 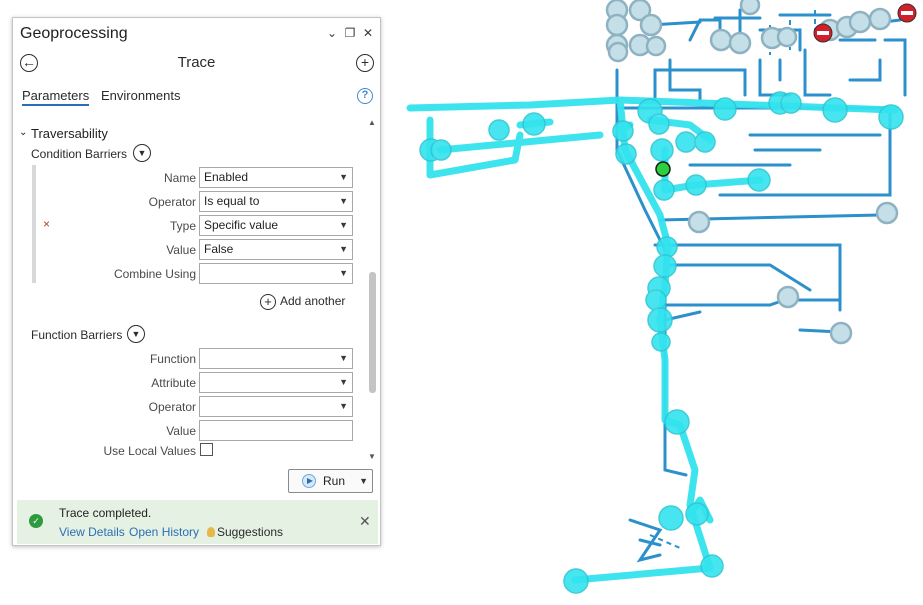 What do you see at coordinates (276, 201) in the screenshot?
I see `operator-dropdown: Is equal to ▼` at bounding box center [276, 201].